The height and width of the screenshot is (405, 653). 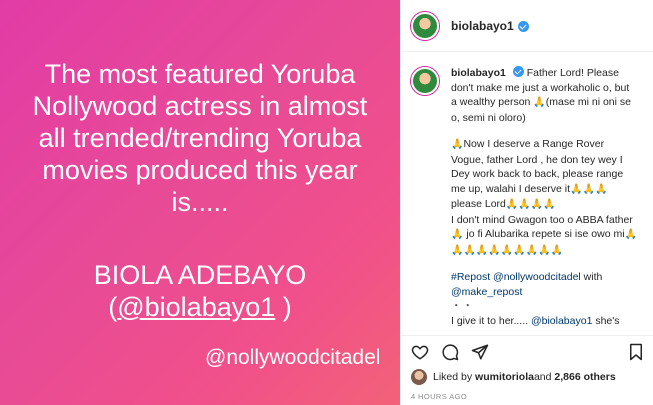 What do you see at coordinates (482, 26) in the screenshot?
I see `author-username: biolabayo1` at bounding box center [482, 26].